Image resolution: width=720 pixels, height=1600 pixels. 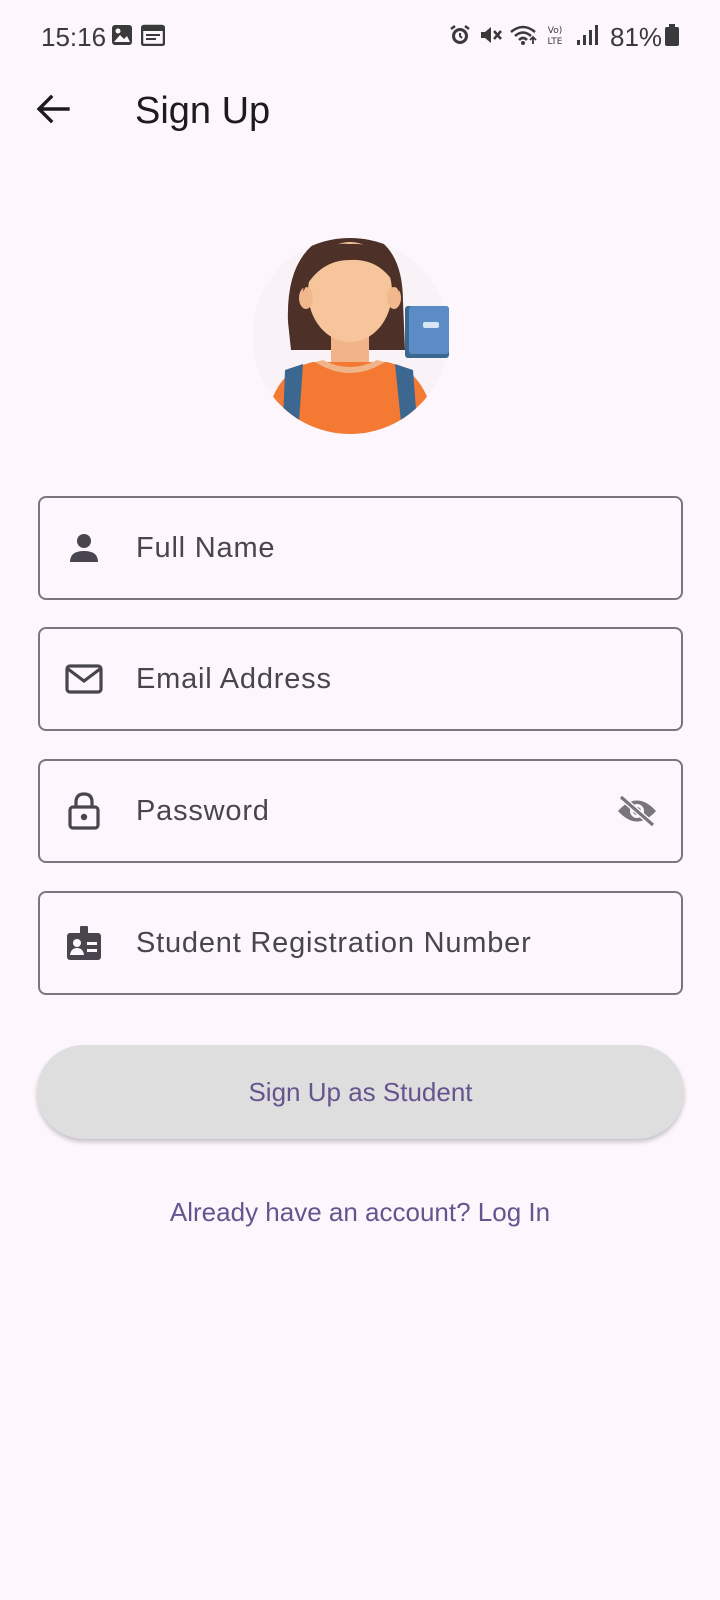 I want to click on signal-icon, so click(x=587, y=37).